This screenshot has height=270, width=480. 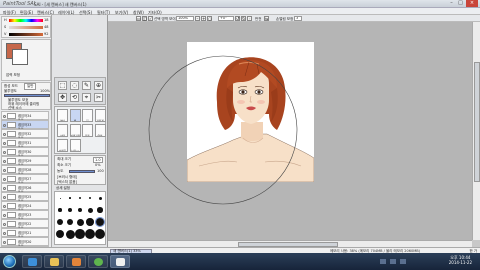 I want to click on stabilizer-field: 3, so click(x=298, y=18).